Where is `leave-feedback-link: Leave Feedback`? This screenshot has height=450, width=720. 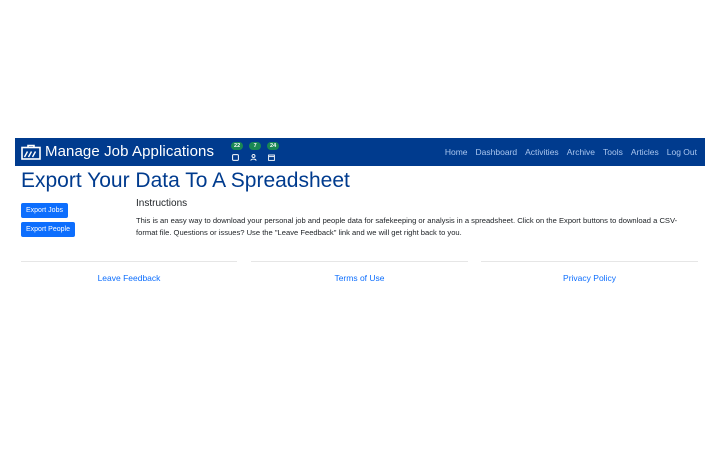 leave-feedback-link: Leave Feedback is located at coordinates (129, 278).